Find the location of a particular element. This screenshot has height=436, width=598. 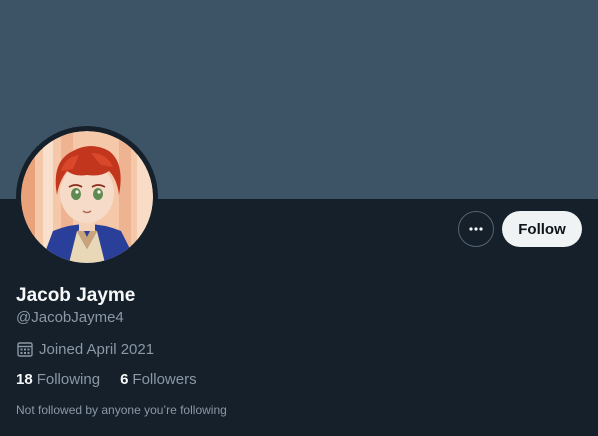

following-label: Following is located at coordinates (68, 379).